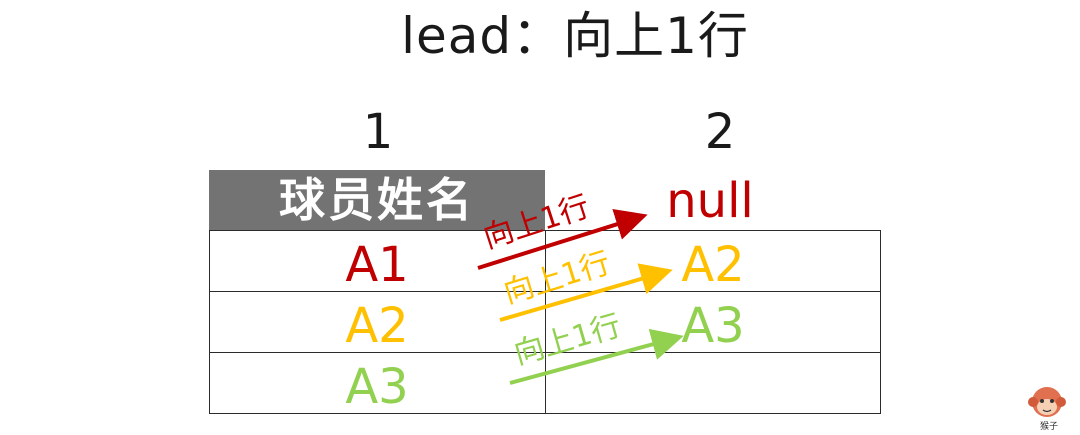 The width and height of the screenshot is (1080, 435). Describe the element at coordinates (713, 265) in the screenshot. I see `right-value-a2: A2` at that location.